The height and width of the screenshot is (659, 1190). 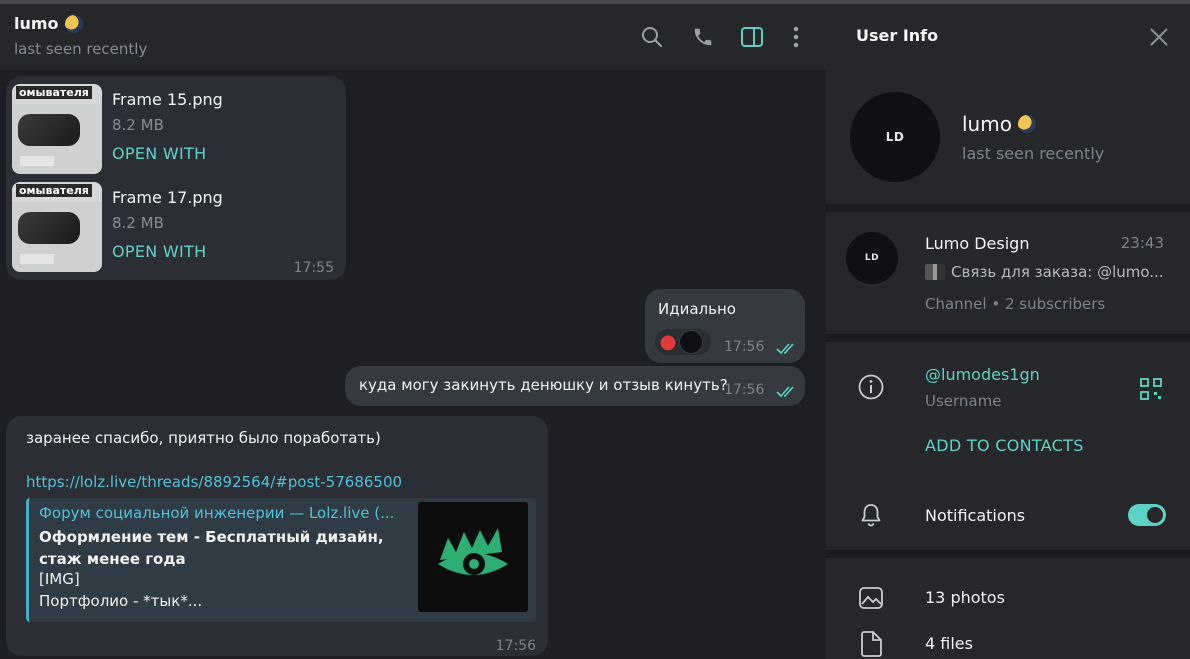 What do you see at coordinates (982, 374) in the screenshot?
I see `username-value: @lumodes1gn` at bounding box center [982, 374].